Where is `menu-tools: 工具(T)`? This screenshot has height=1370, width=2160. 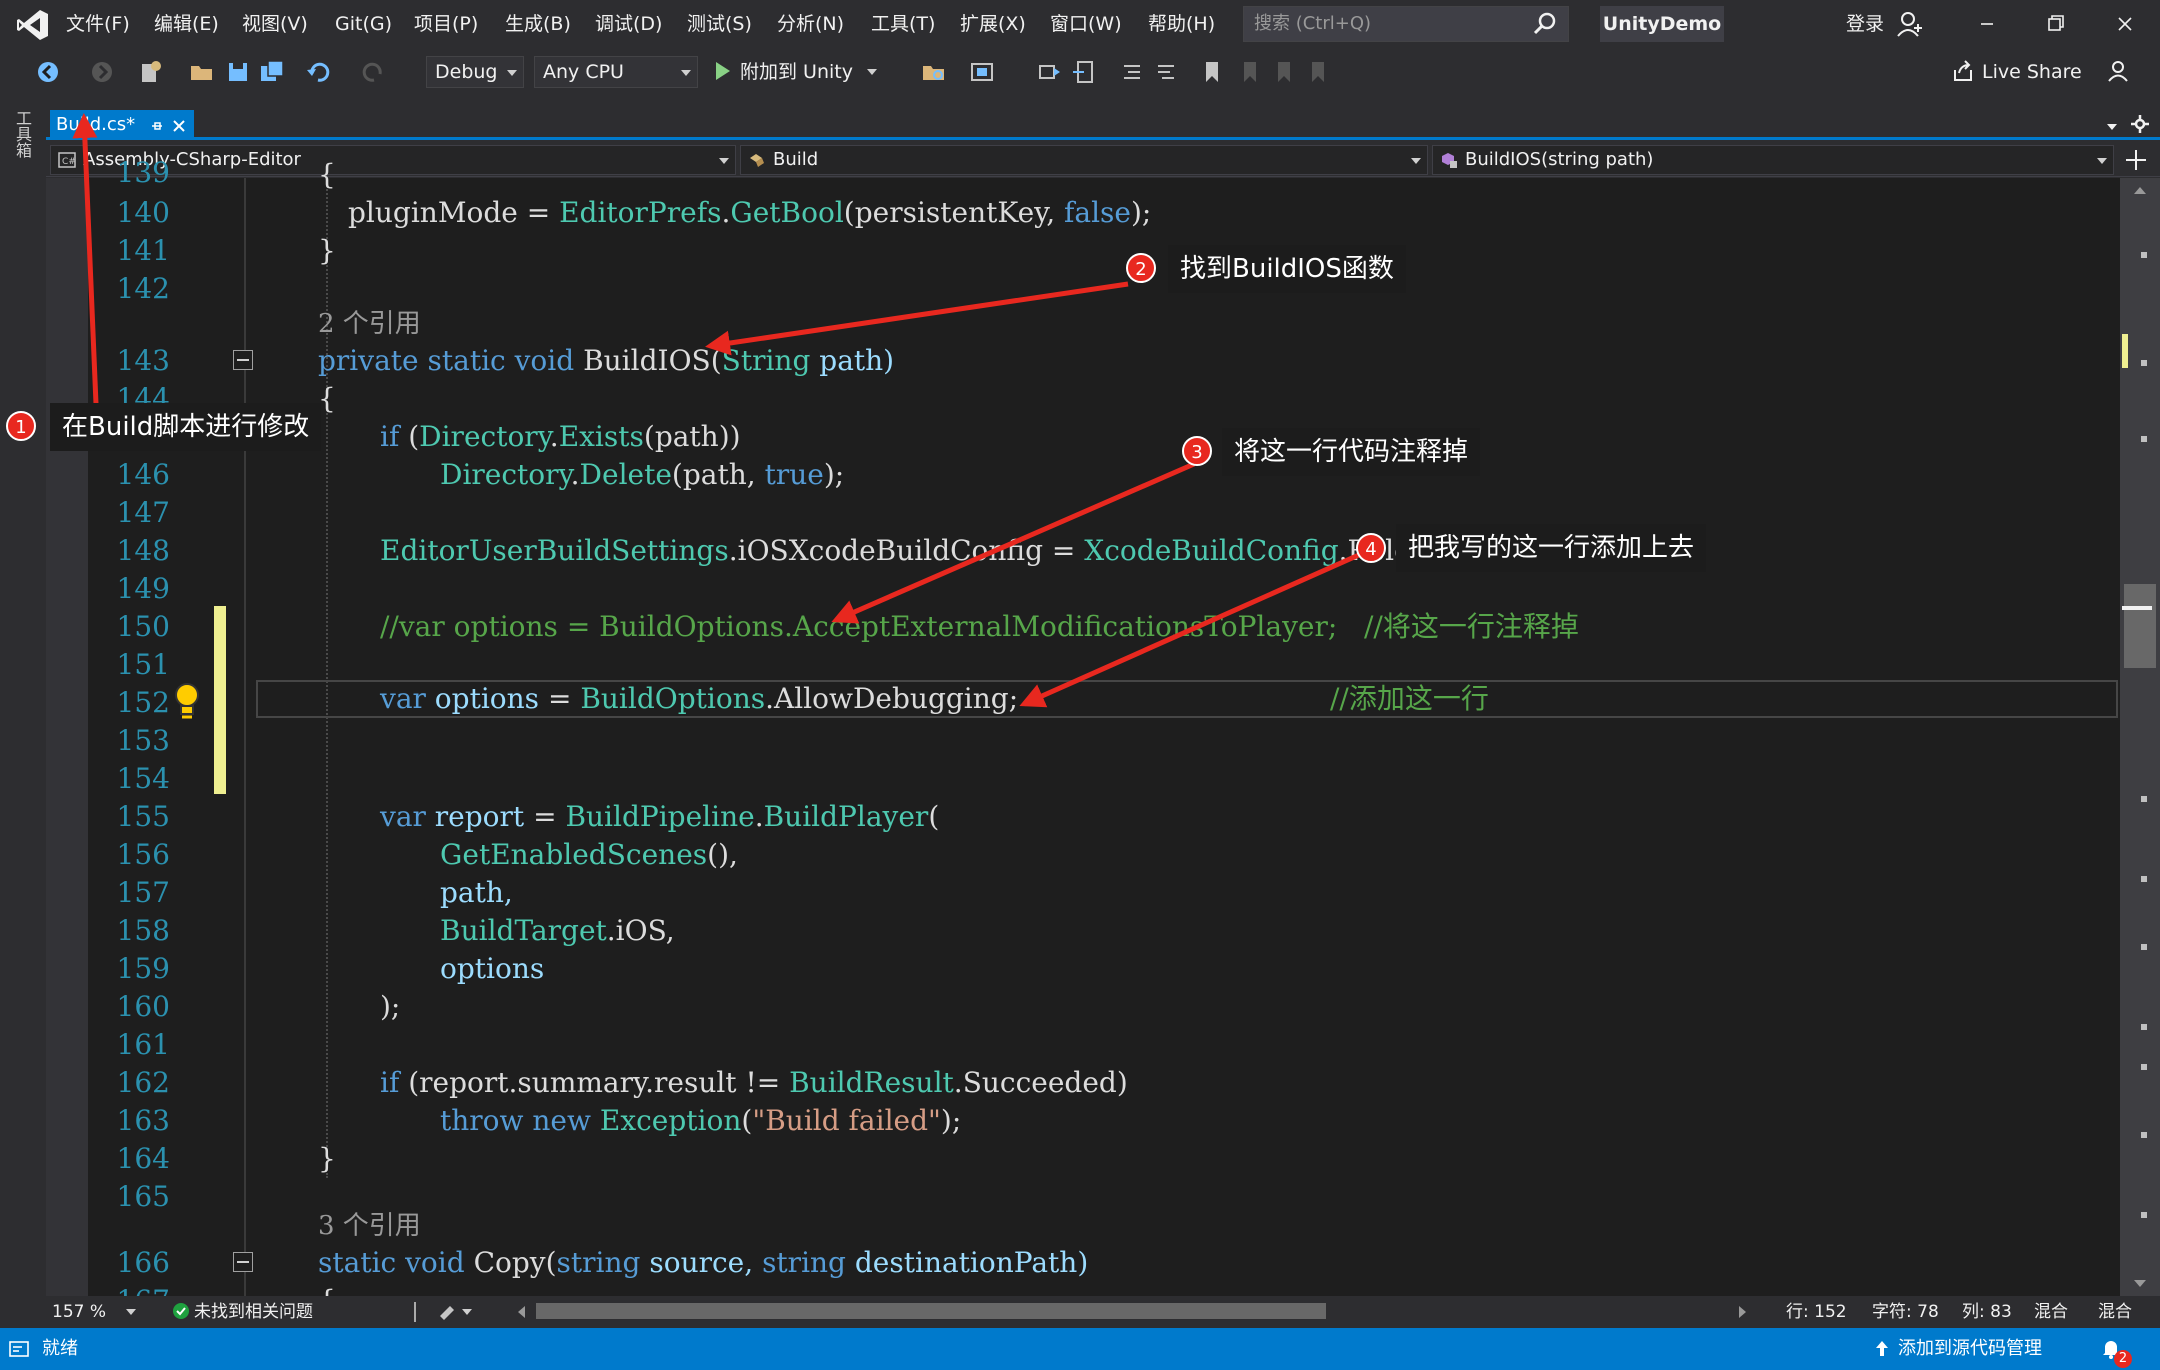 menu-tools: 工具(T) is located at coordinates (903, 24).